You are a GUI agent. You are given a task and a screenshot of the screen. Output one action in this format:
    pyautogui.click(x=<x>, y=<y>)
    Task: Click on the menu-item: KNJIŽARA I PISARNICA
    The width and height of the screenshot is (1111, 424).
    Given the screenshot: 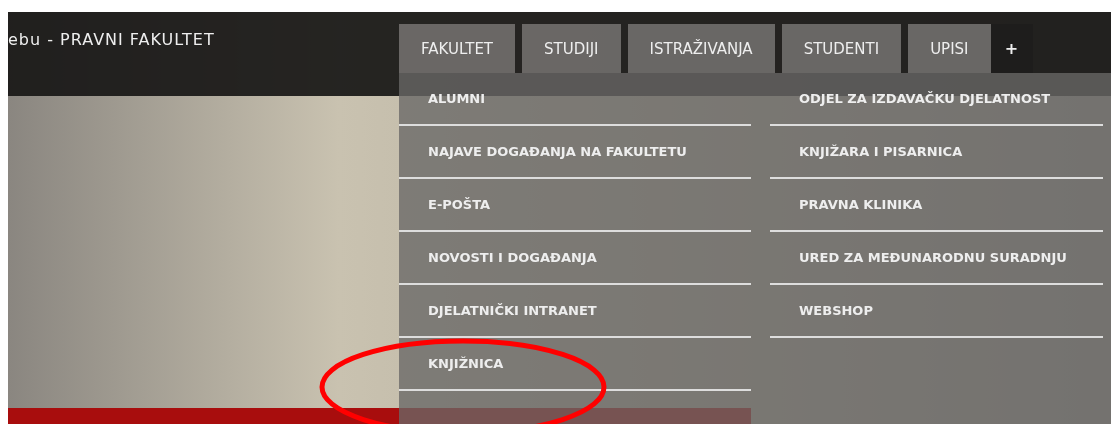 What is the action you would take?
    pyautogui.click(x=936, y=152)
    